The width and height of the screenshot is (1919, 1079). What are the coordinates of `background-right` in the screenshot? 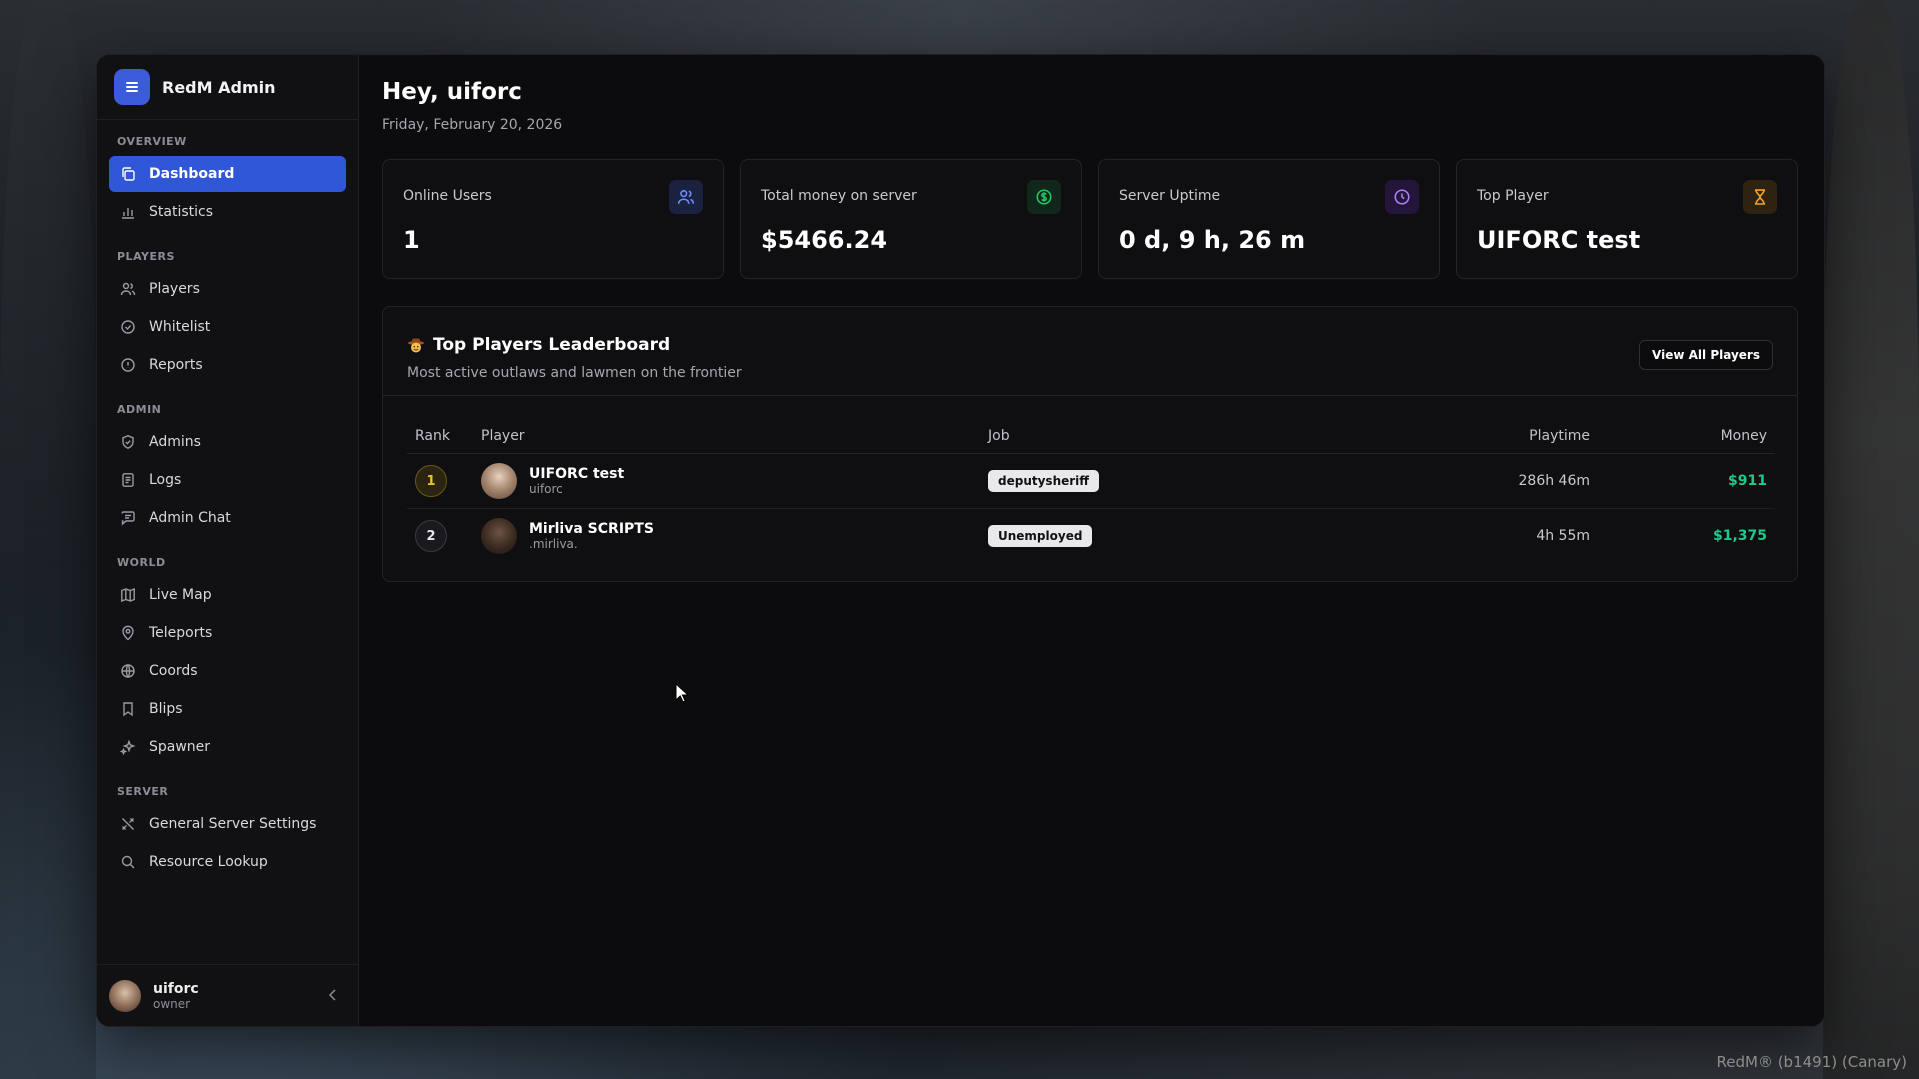 It's located at (1871, 539).